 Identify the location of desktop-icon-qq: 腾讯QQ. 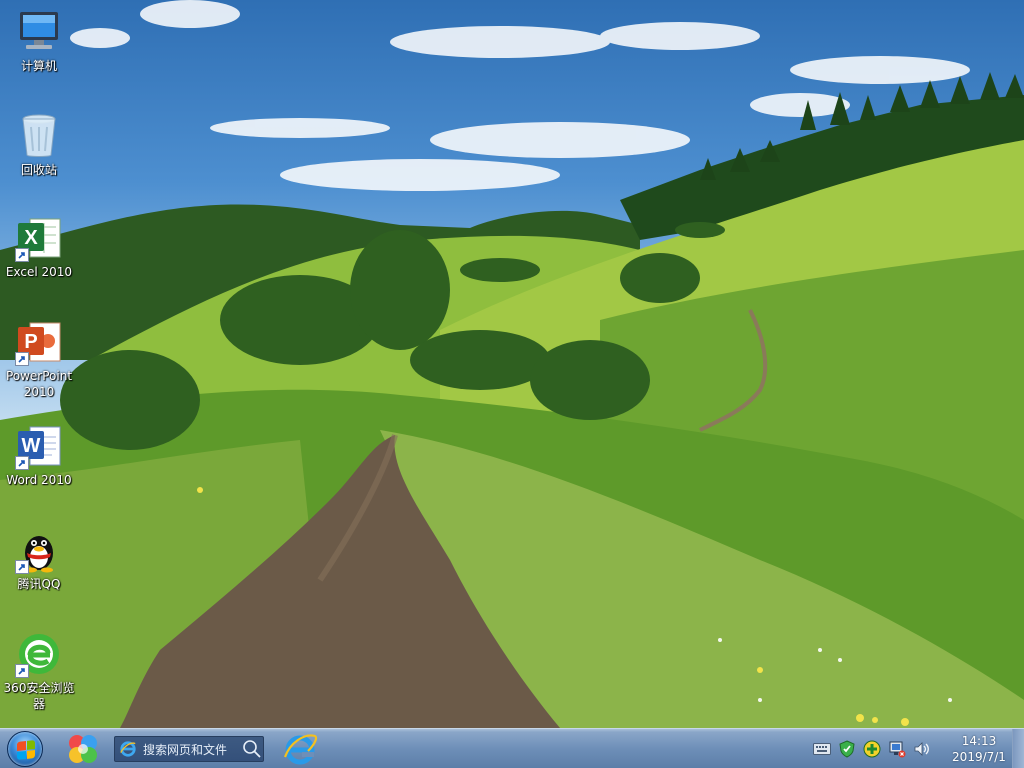
(39, 559).